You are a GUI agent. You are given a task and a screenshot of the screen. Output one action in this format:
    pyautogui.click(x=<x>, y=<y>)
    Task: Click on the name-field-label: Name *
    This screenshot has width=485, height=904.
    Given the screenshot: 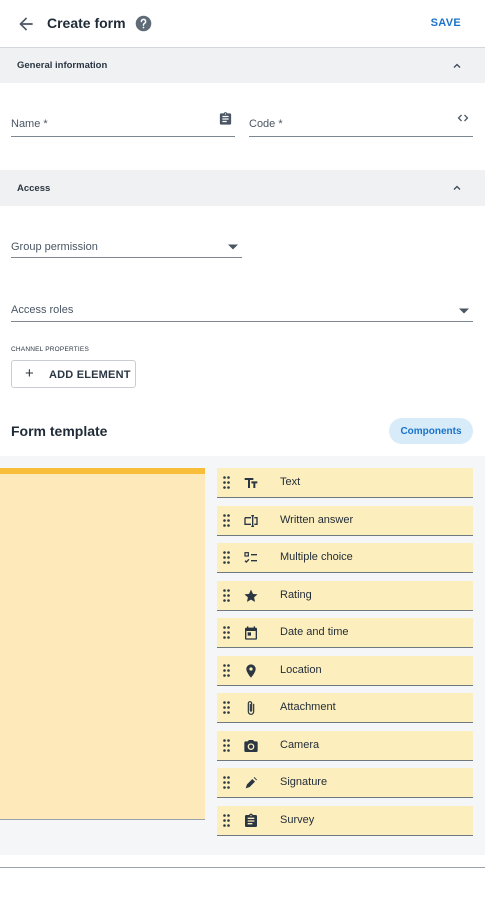 What is the action you would take?
    pyautogui.click(x=29, y=124)
    